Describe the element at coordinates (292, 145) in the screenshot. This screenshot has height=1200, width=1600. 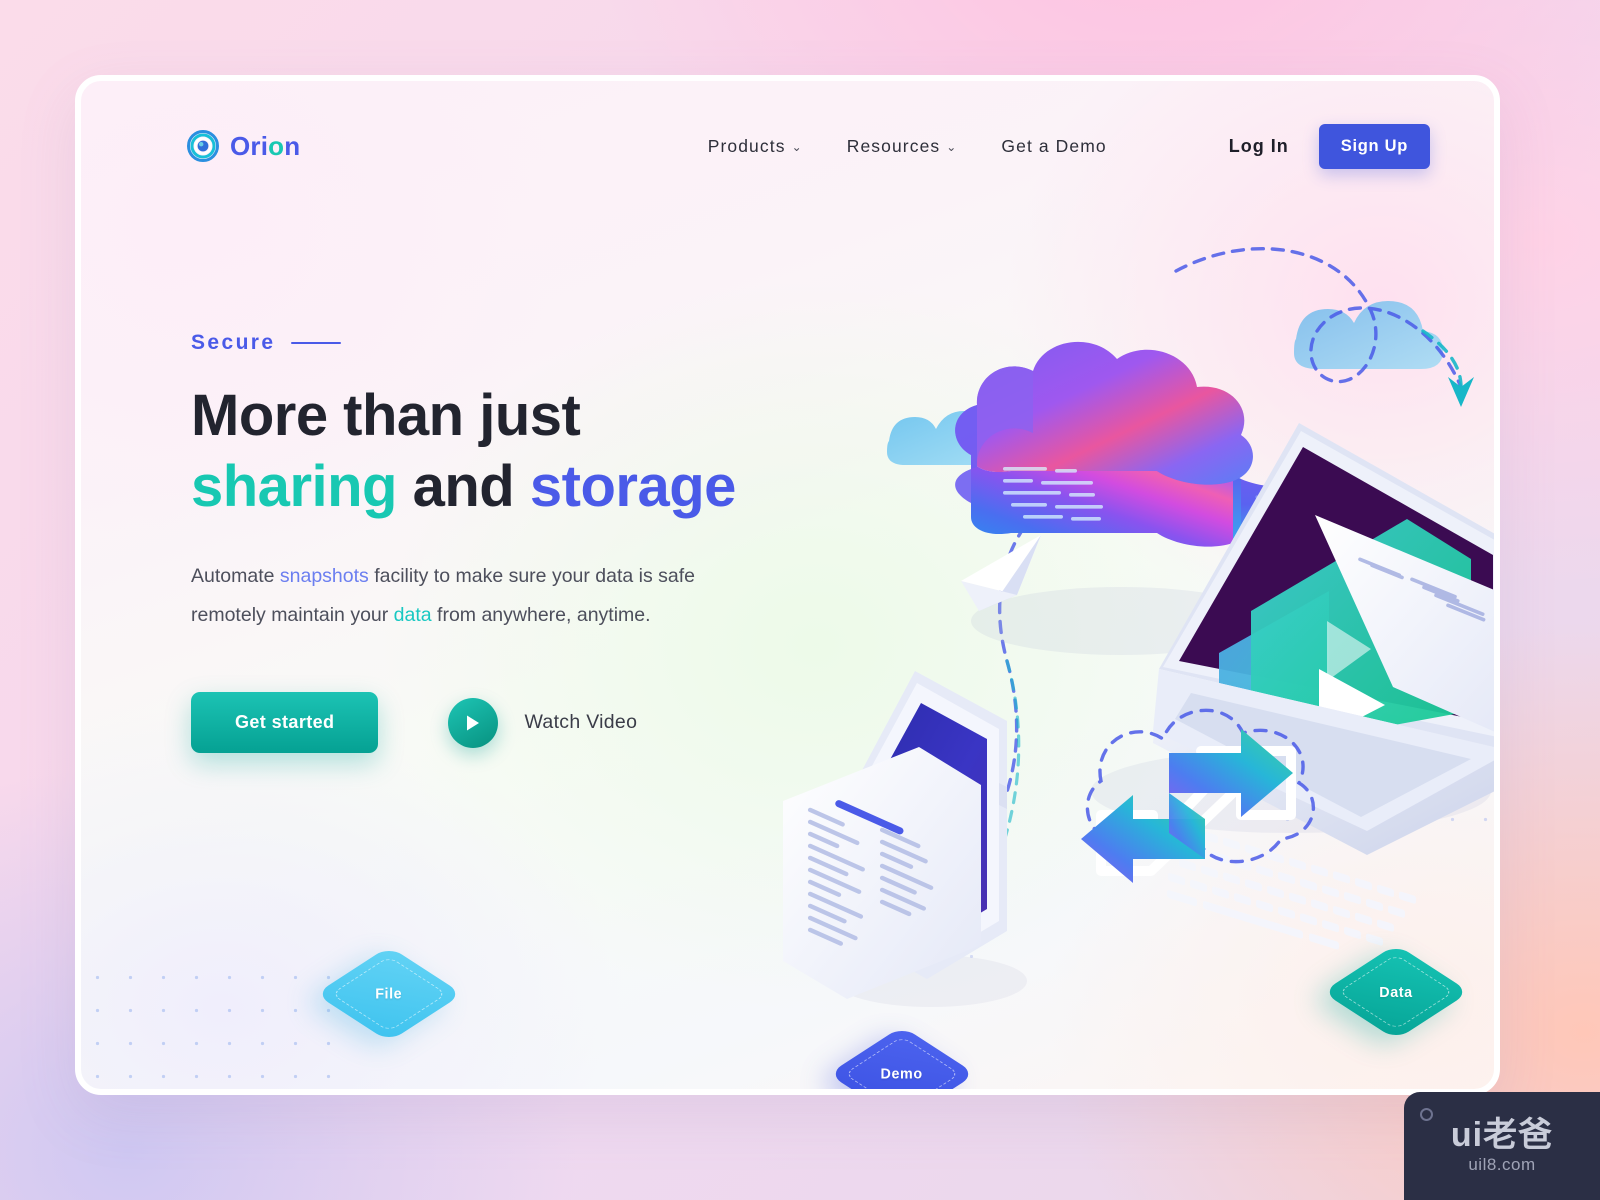
I see `logo-text-part2: n` at that location.